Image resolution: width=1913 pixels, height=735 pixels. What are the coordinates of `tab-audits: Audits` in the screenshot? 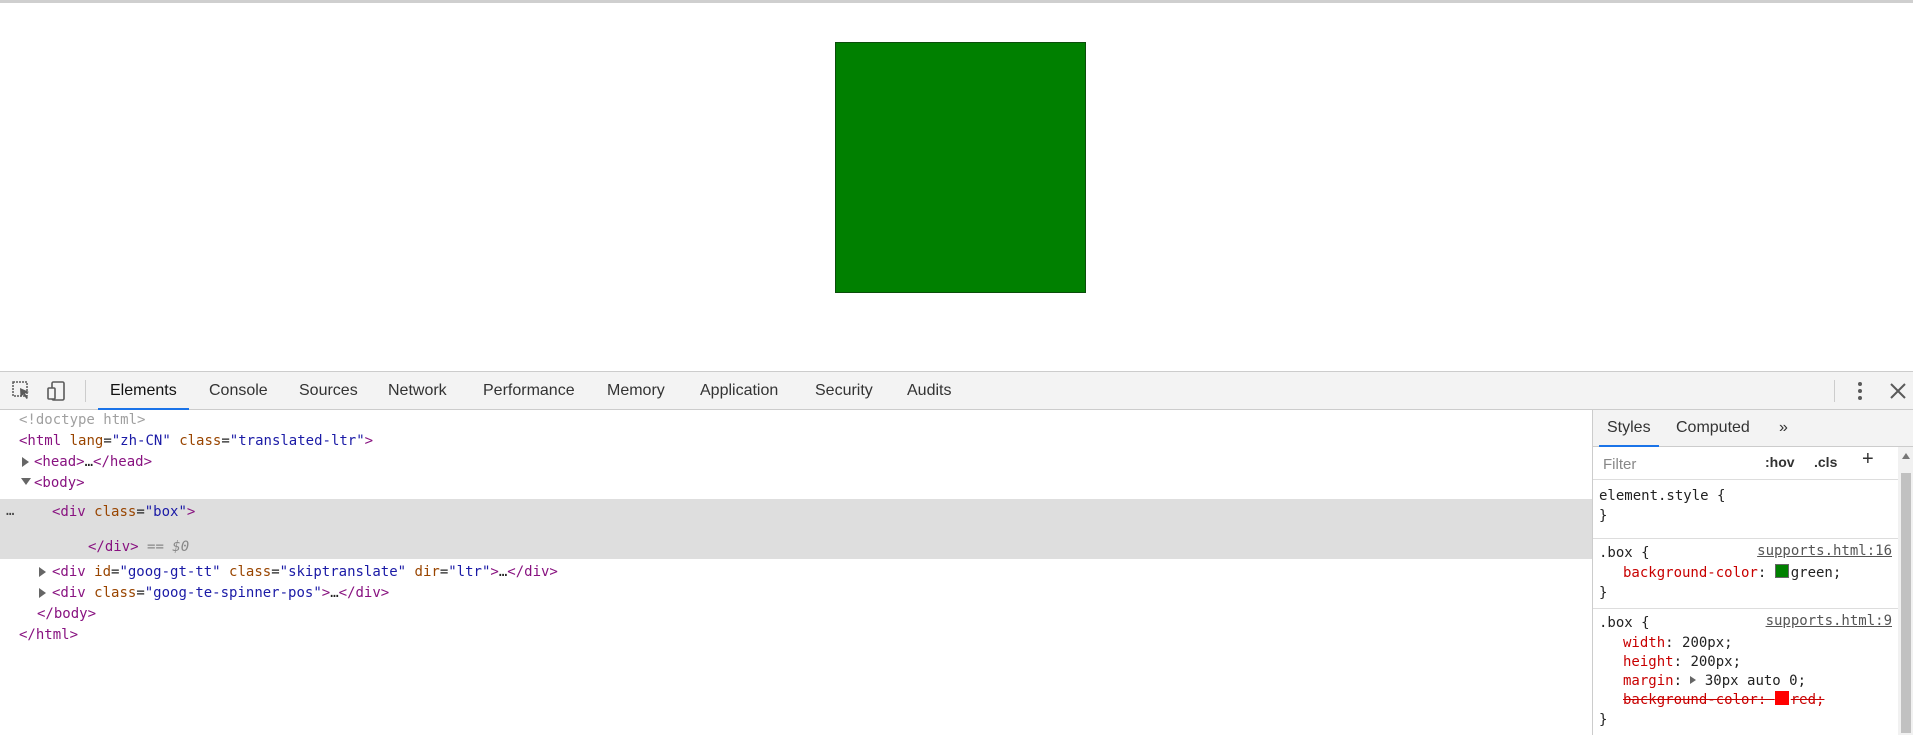 It's located at (929, 390).